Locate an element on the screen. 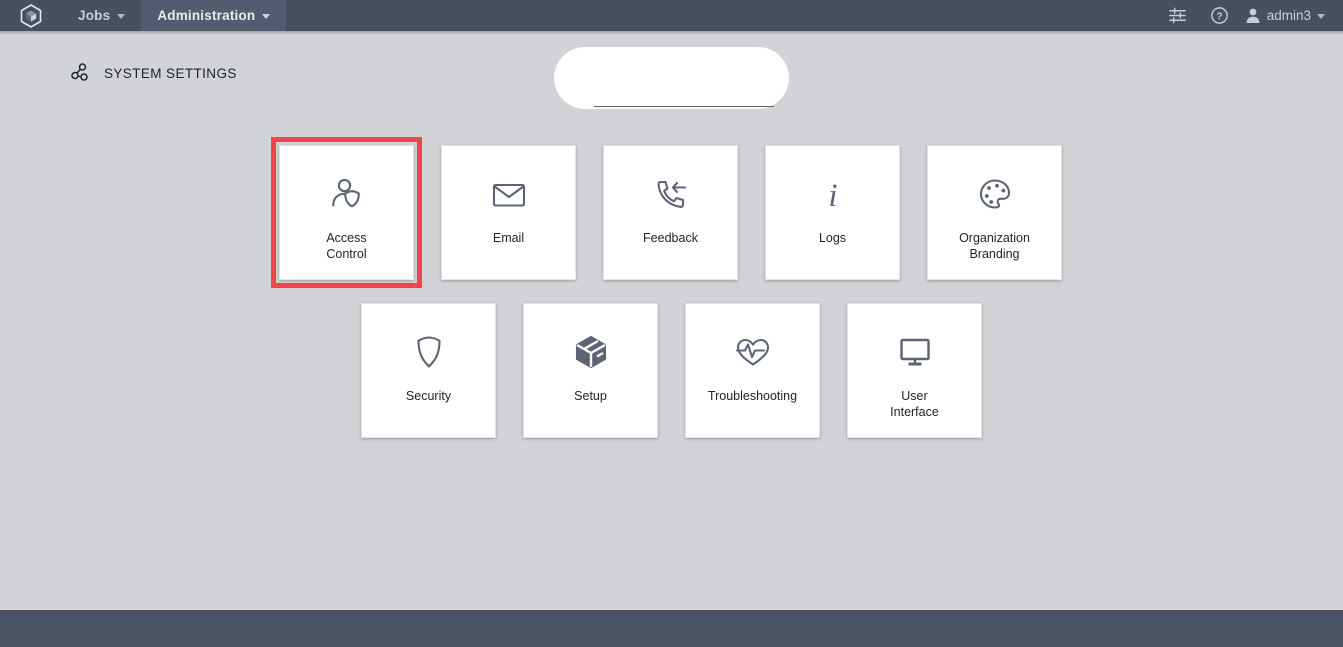 This screenshot has width=1343, height=647. tile-label: Logs is located at coordinates (832, 238).